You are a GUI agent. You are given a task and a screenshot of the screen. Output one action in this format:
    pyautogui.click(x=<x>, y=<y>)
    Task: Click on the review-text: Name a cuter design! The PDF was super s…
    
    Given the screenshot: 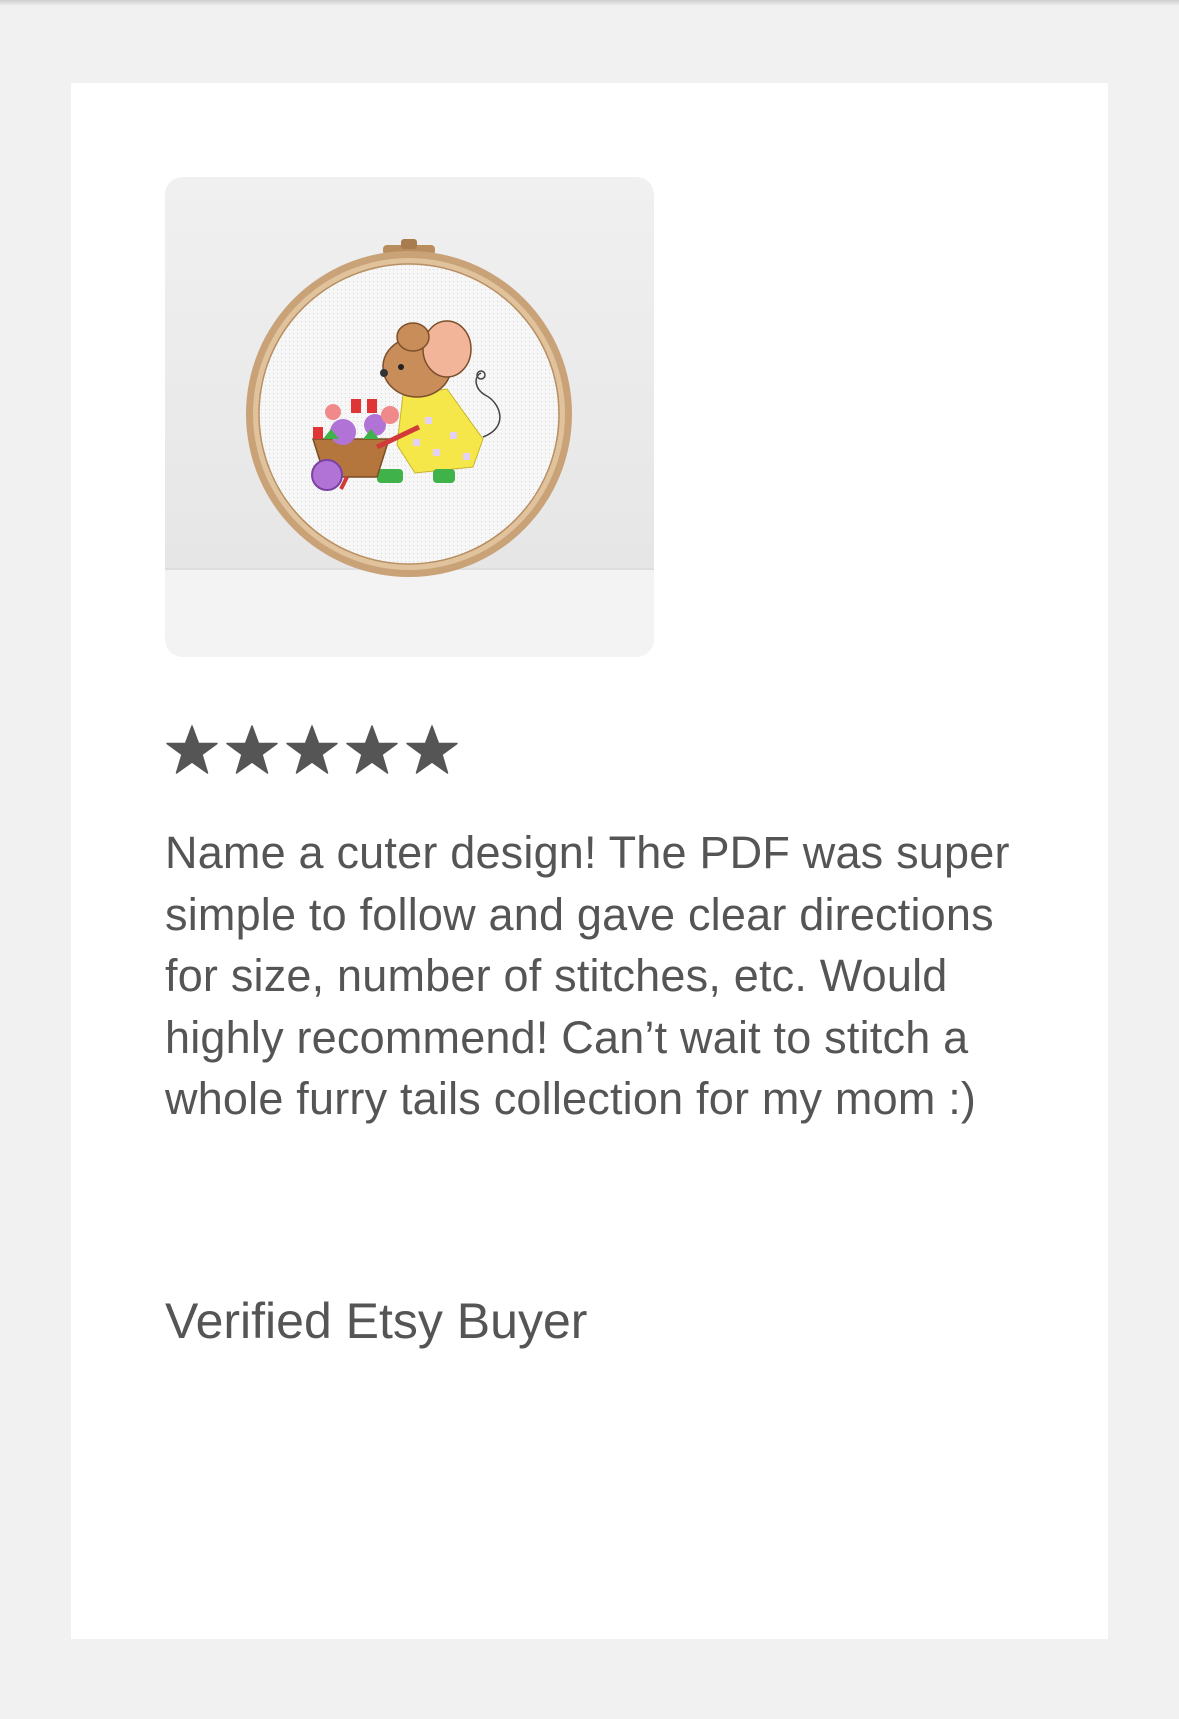 What is the action you would take?
    pyautogui.click(x=587, y=975)
    